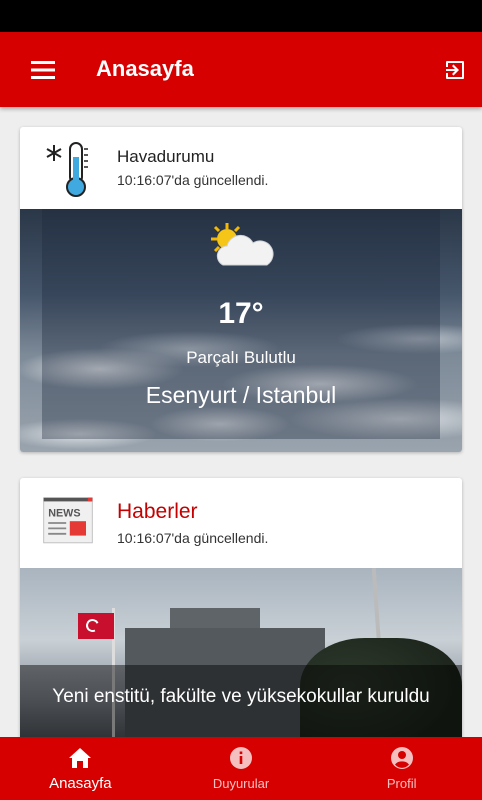  I want to click on nav-item-home: Anasayfa, so click(80, 768).